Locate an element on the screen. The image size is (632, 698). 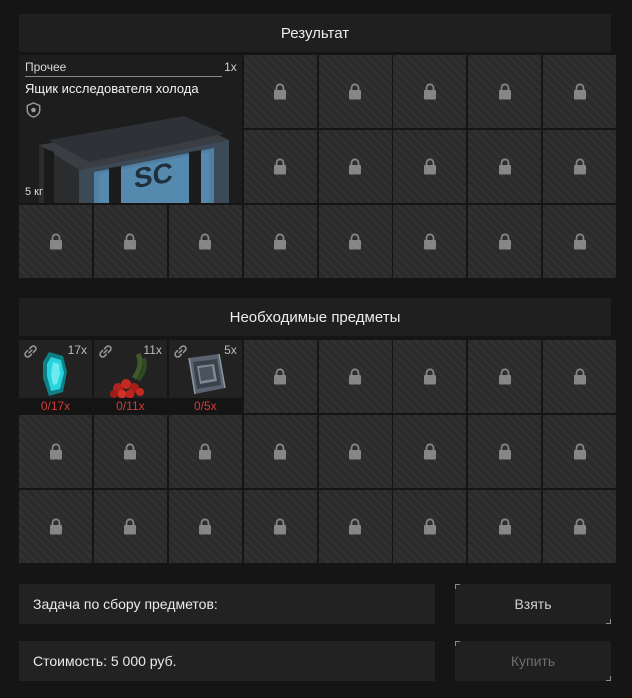
take-button-label: Взять is located at coordinates (533, 604).